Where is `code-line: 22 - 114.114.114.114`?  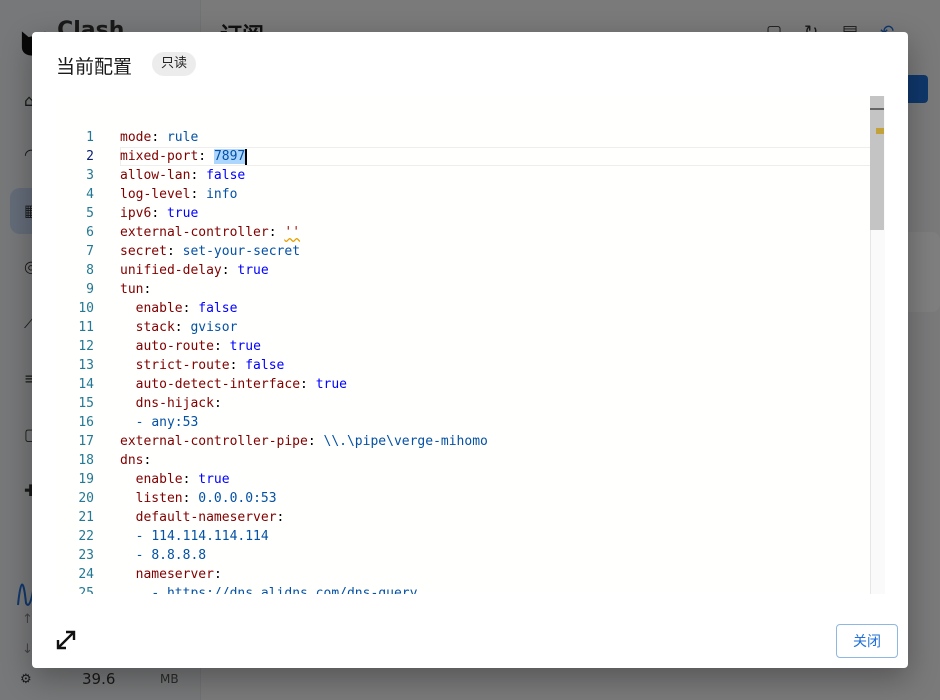 code-line: 22 - 114.114.114.114 is located at coordinates (456, 536).